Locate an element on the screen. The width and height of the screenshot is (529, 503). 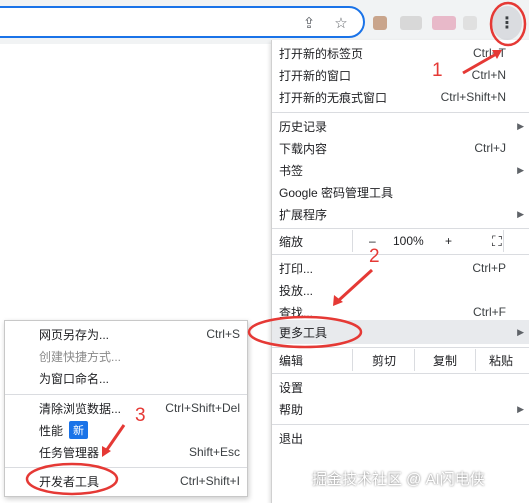
step-number-3: 3 is located at coordinates (140, 415).